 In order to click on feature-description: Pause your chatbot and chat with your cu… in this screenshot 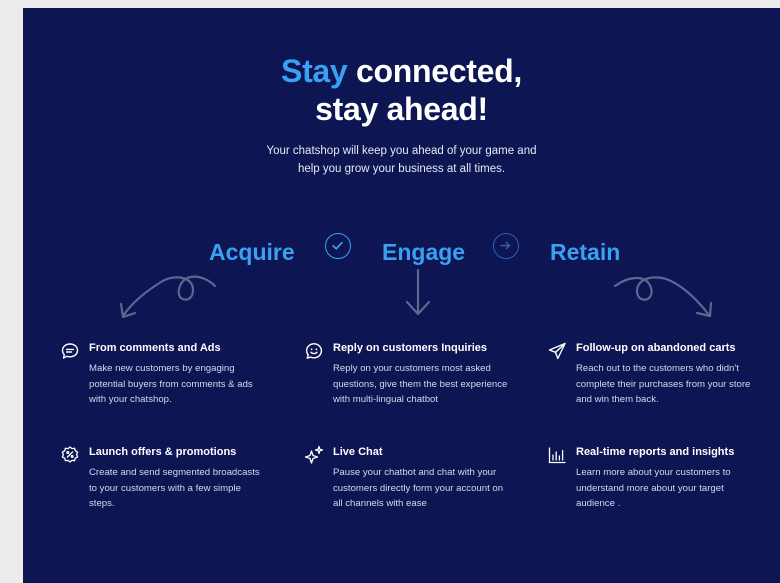, I will do `click(418, 488)`.